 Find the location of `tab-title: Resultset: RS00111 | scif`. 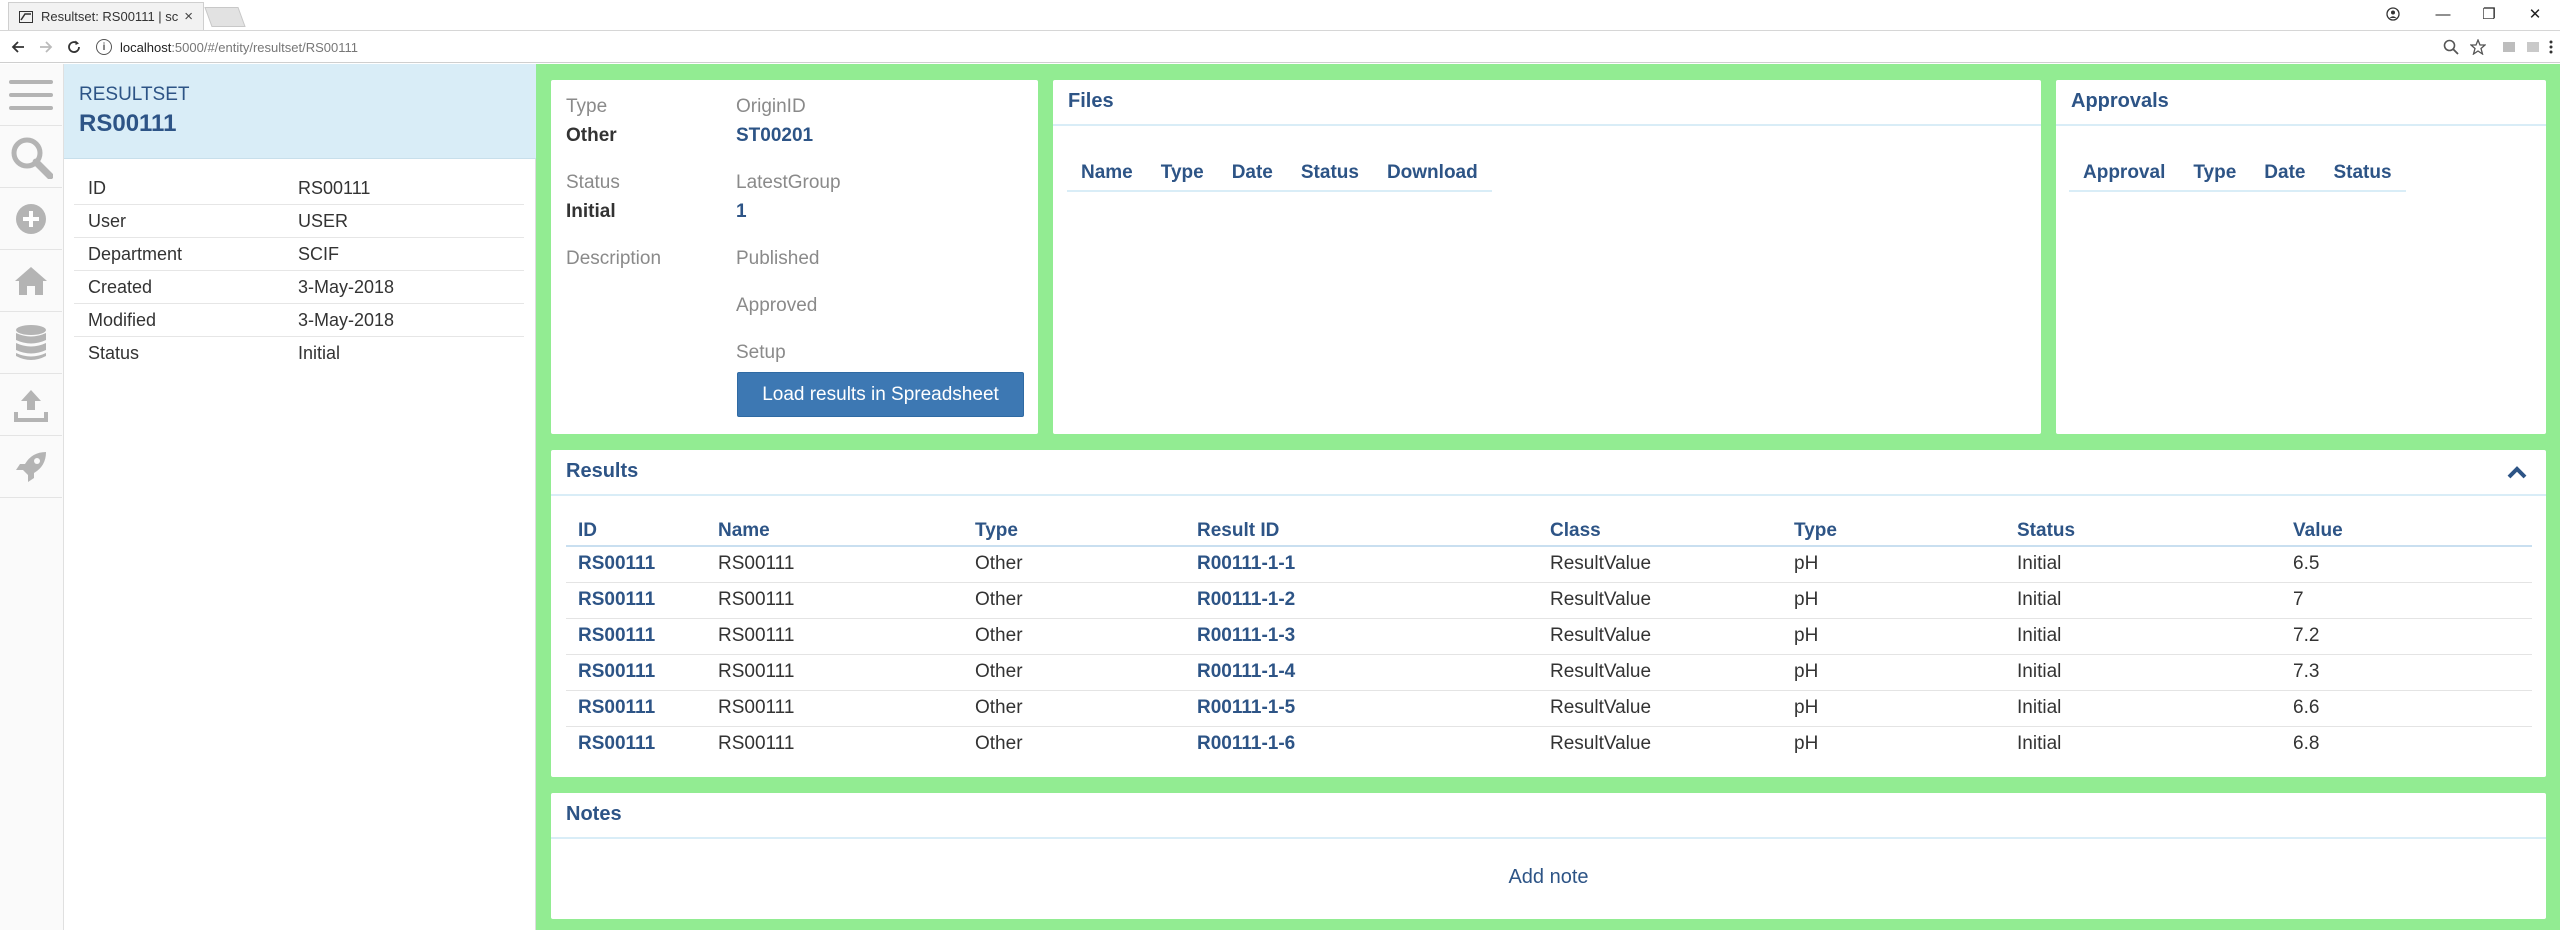

tab-title: Resultset: RS00111 | scif is located at coordinates (110, 16).